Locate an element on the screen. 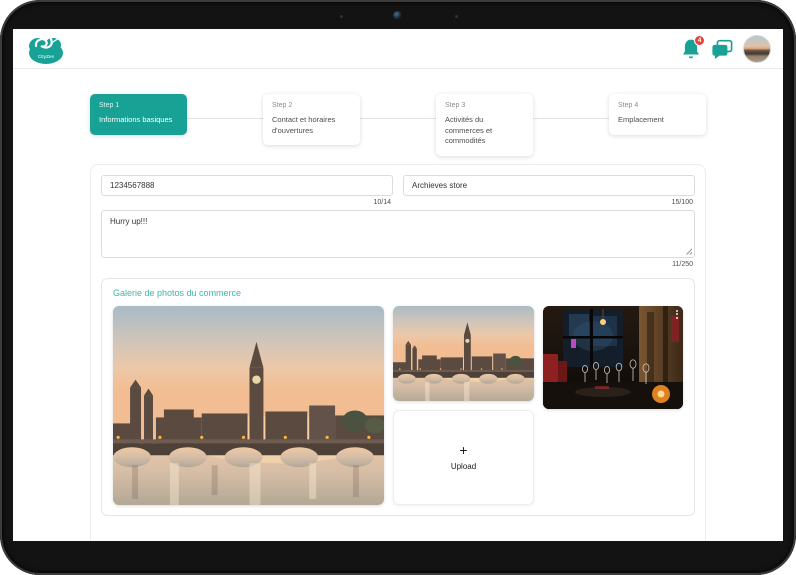 The width and height of the screenshot is (796, 575). phone-field-group: 10/14 is located at coordinates (247, 190).